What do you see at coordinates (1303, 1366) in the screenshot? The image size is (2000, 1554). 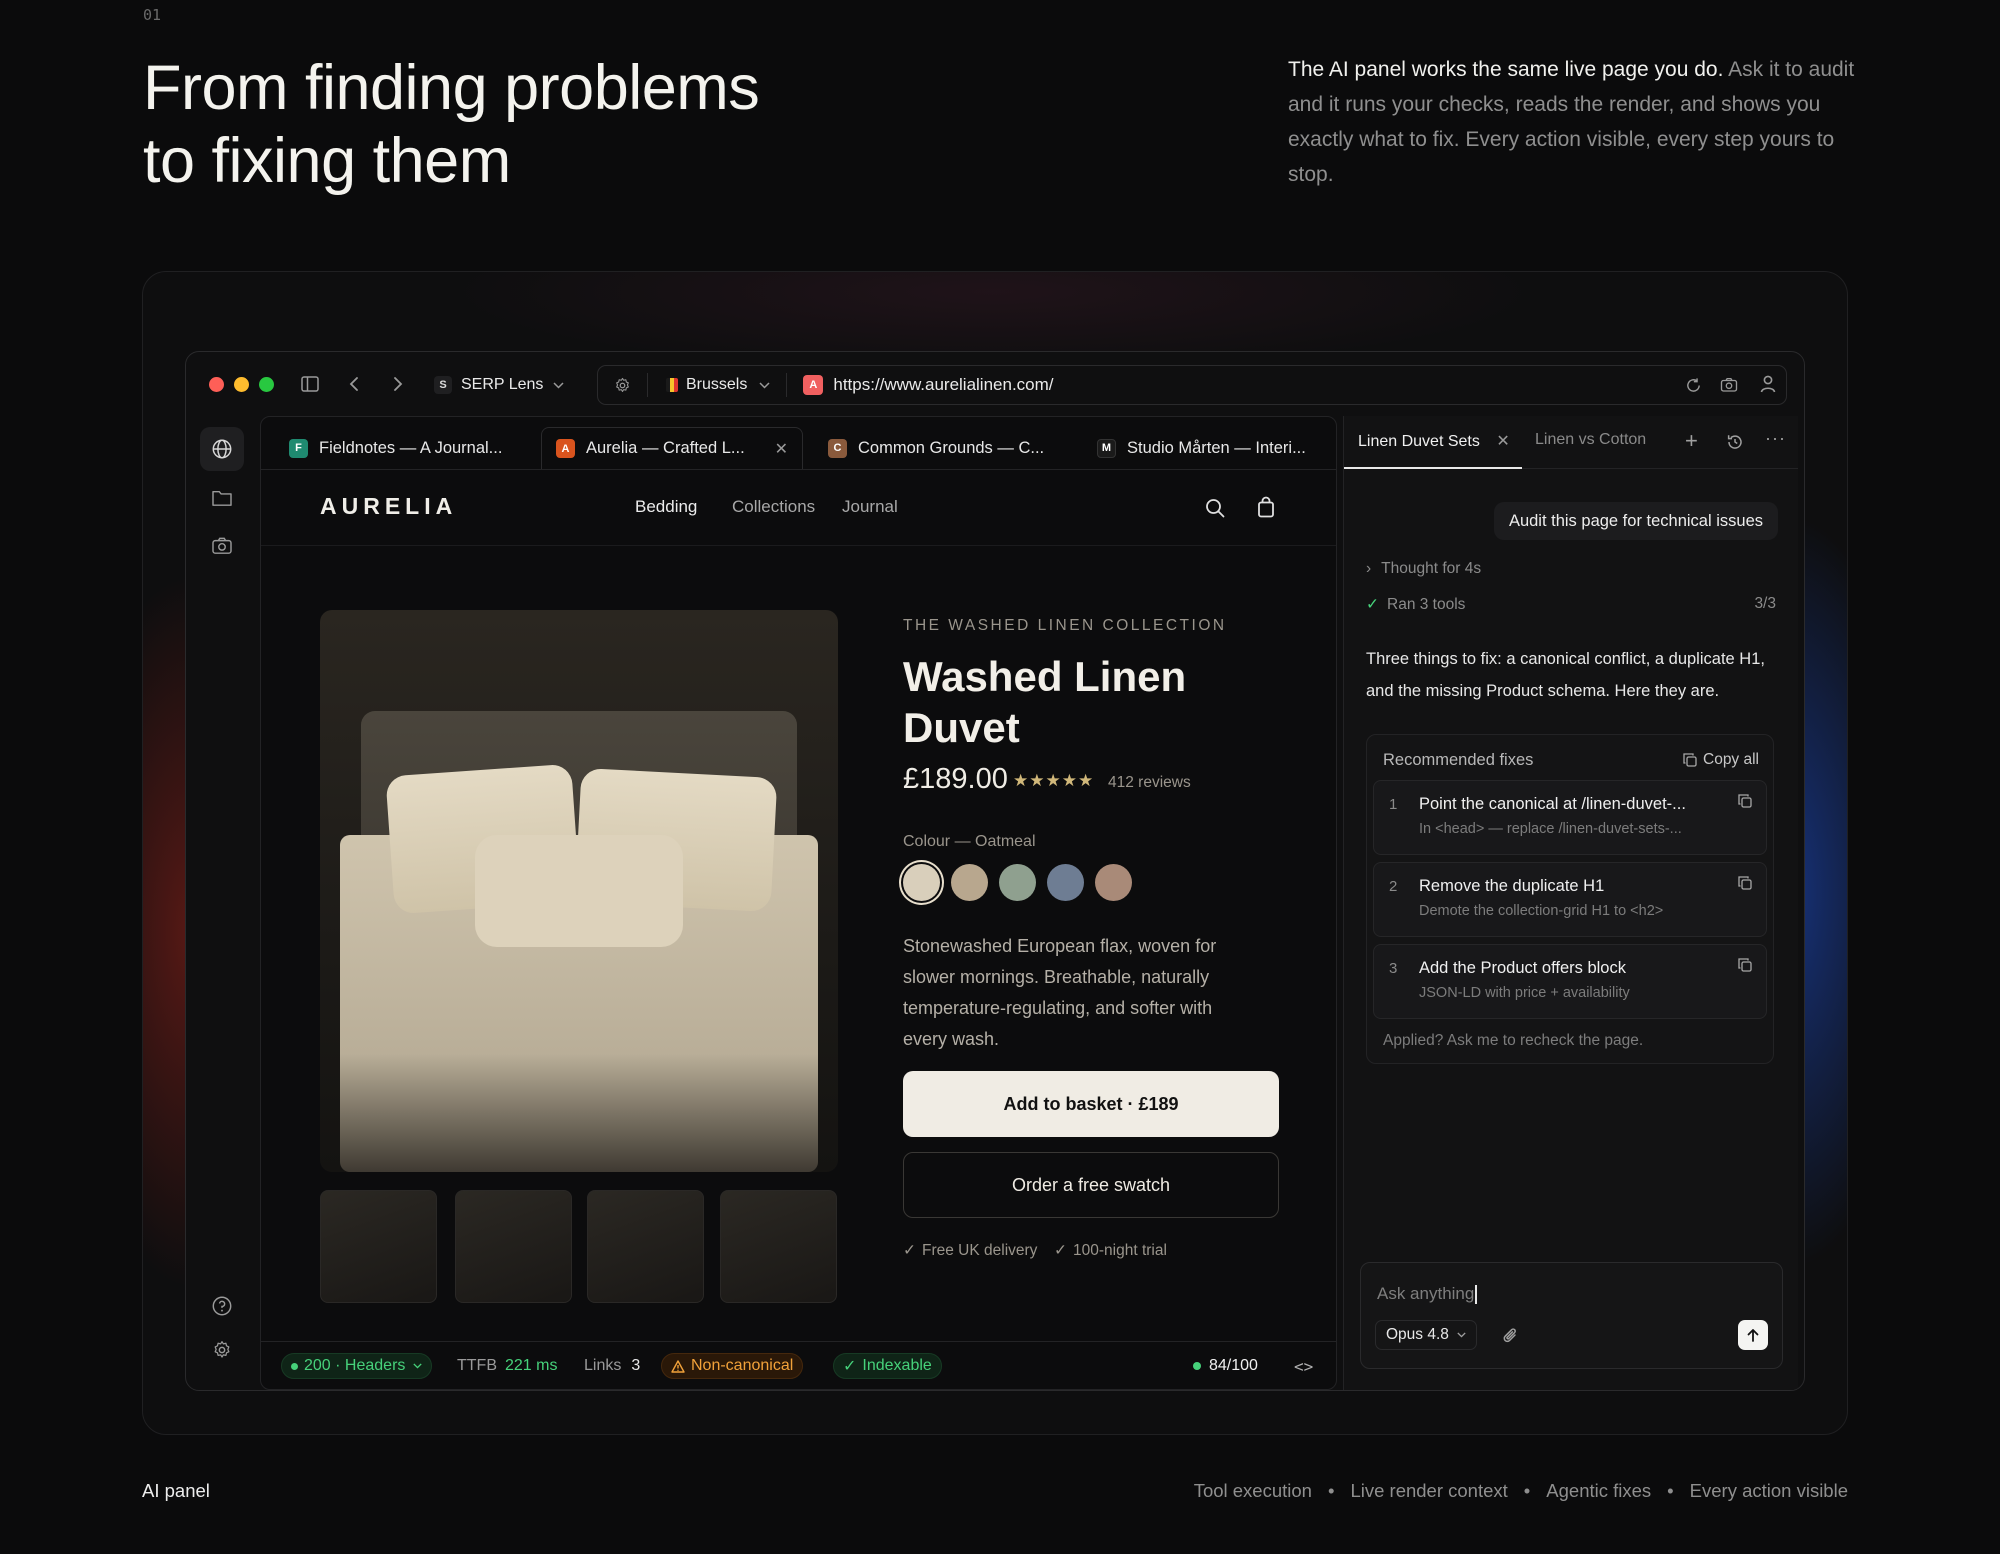 I see `code-view-icon: <>` at bounding box center [1303, 1366].